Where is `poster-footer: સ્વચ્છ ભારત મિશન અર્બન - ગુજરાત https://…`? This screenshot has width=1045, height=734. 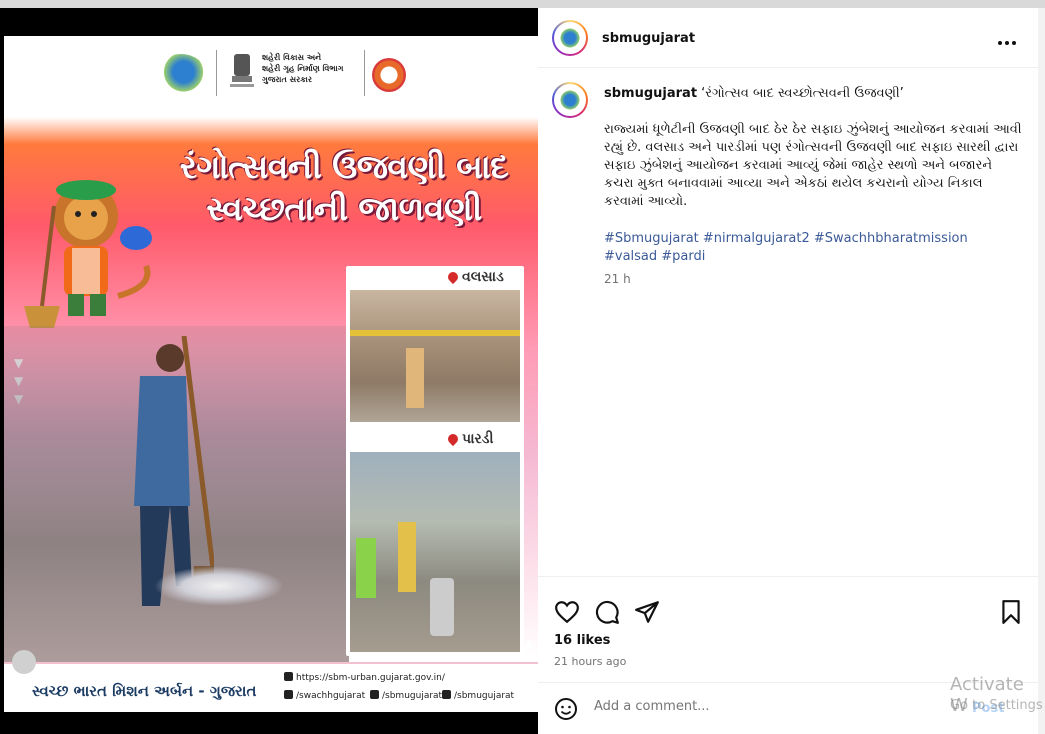 poster-footer: સ્વચ્છ ભારત મિશન અર્બન - ગુજરાત https://… is located at coordinates (271, 687).